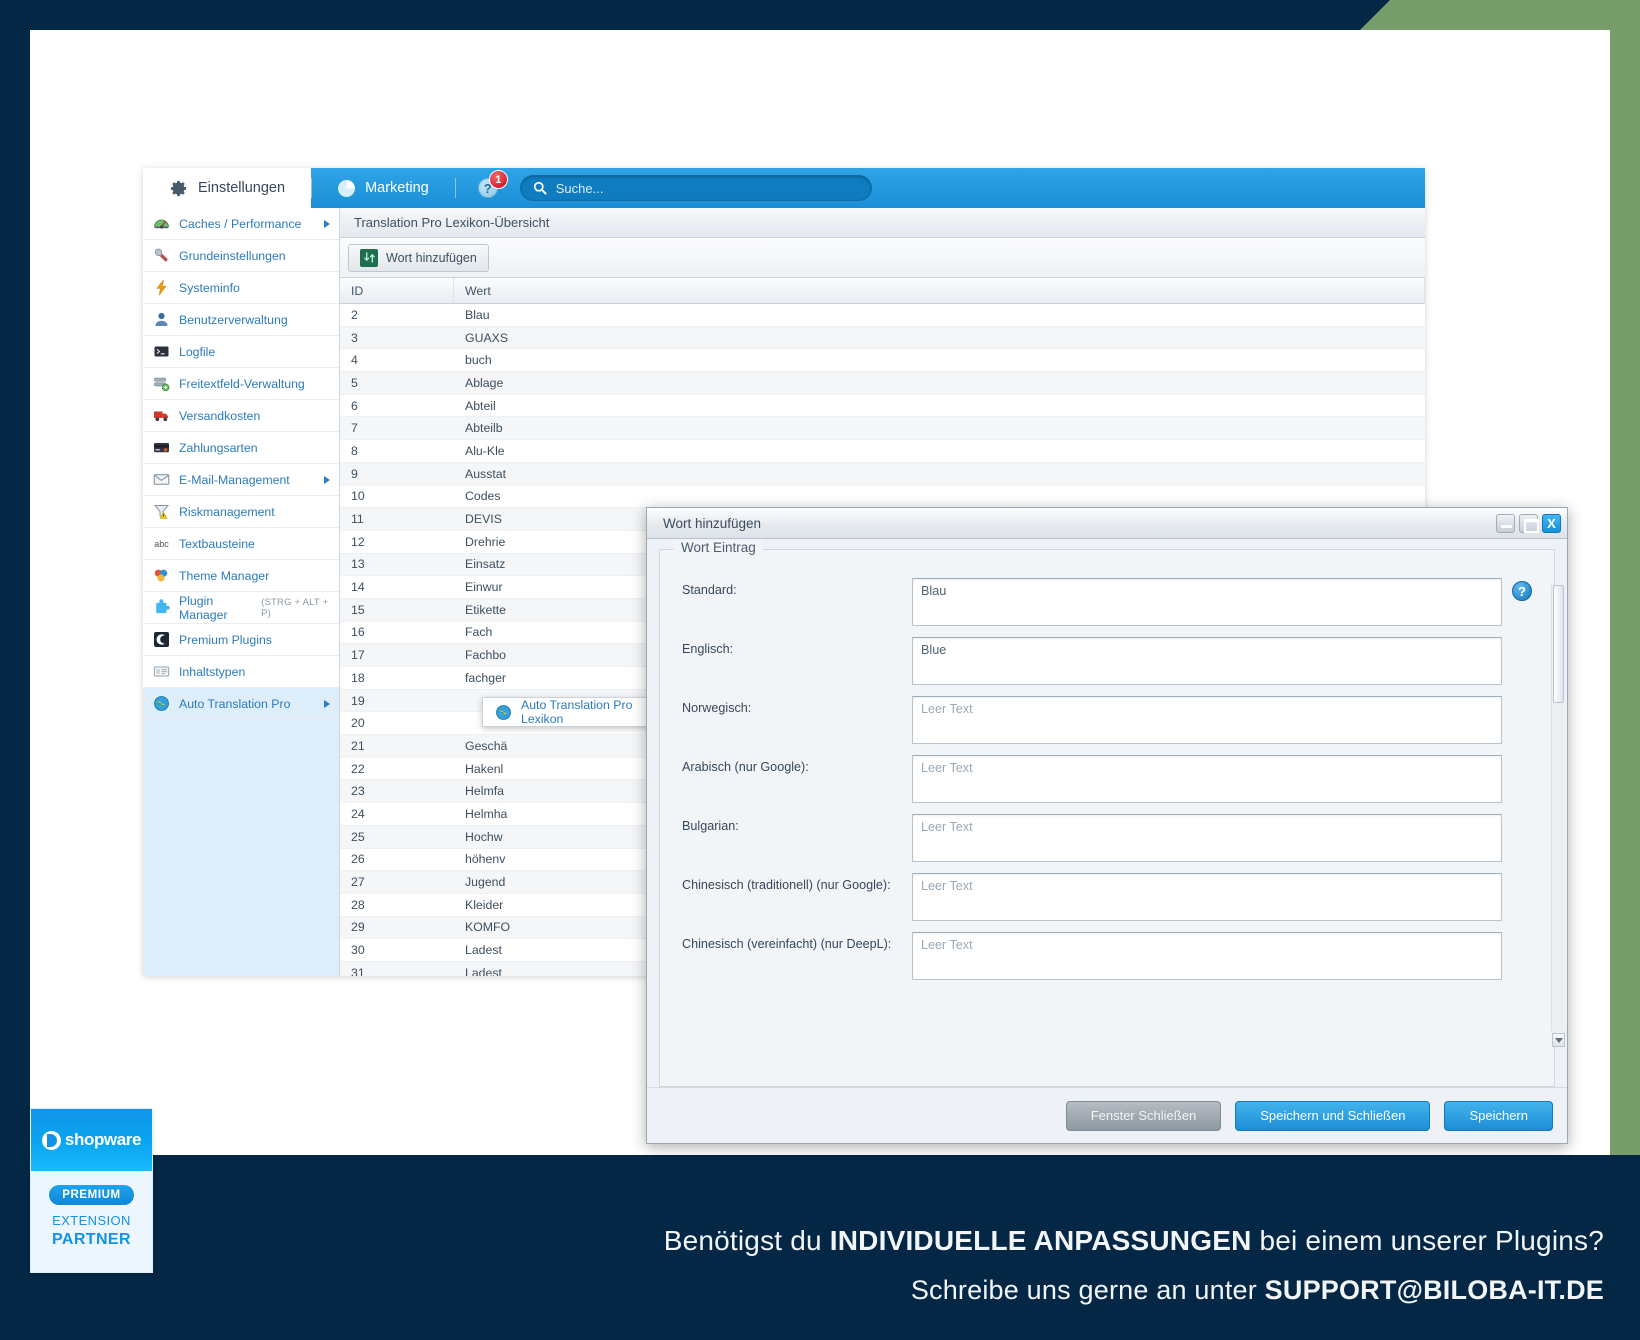  I want to click on field-label: Chinesisch (traditionell) (nur Google):, so click(786, 885).